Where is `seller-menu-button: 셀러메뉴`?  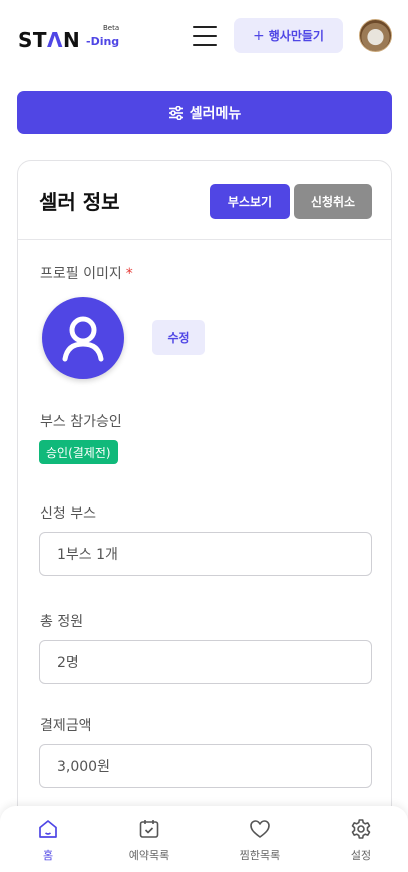 seller-menu-button: 셀러메뉴 is located at coordinates (204, 112).